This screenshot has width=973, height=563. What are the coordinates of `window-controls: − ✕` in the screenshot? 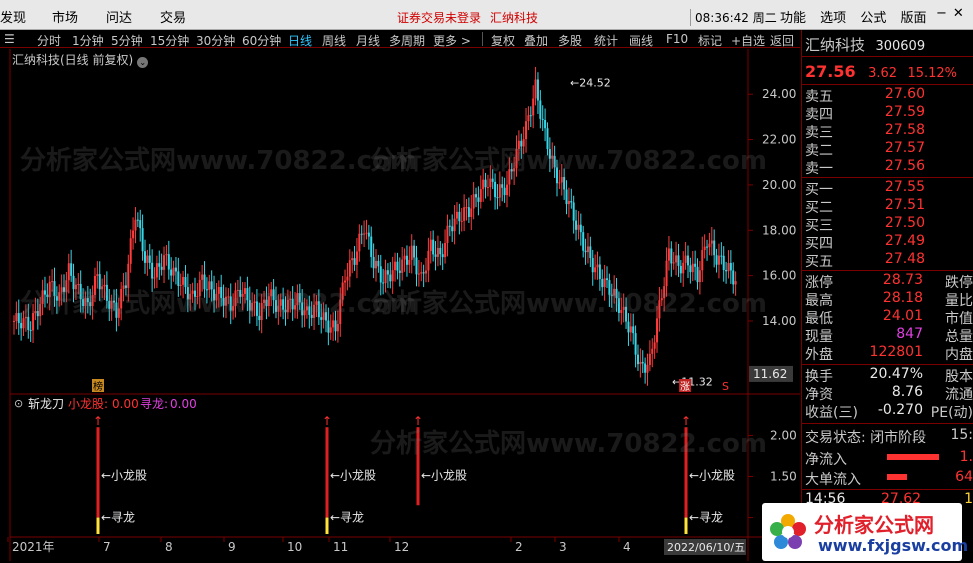 It's located at (947, 13).